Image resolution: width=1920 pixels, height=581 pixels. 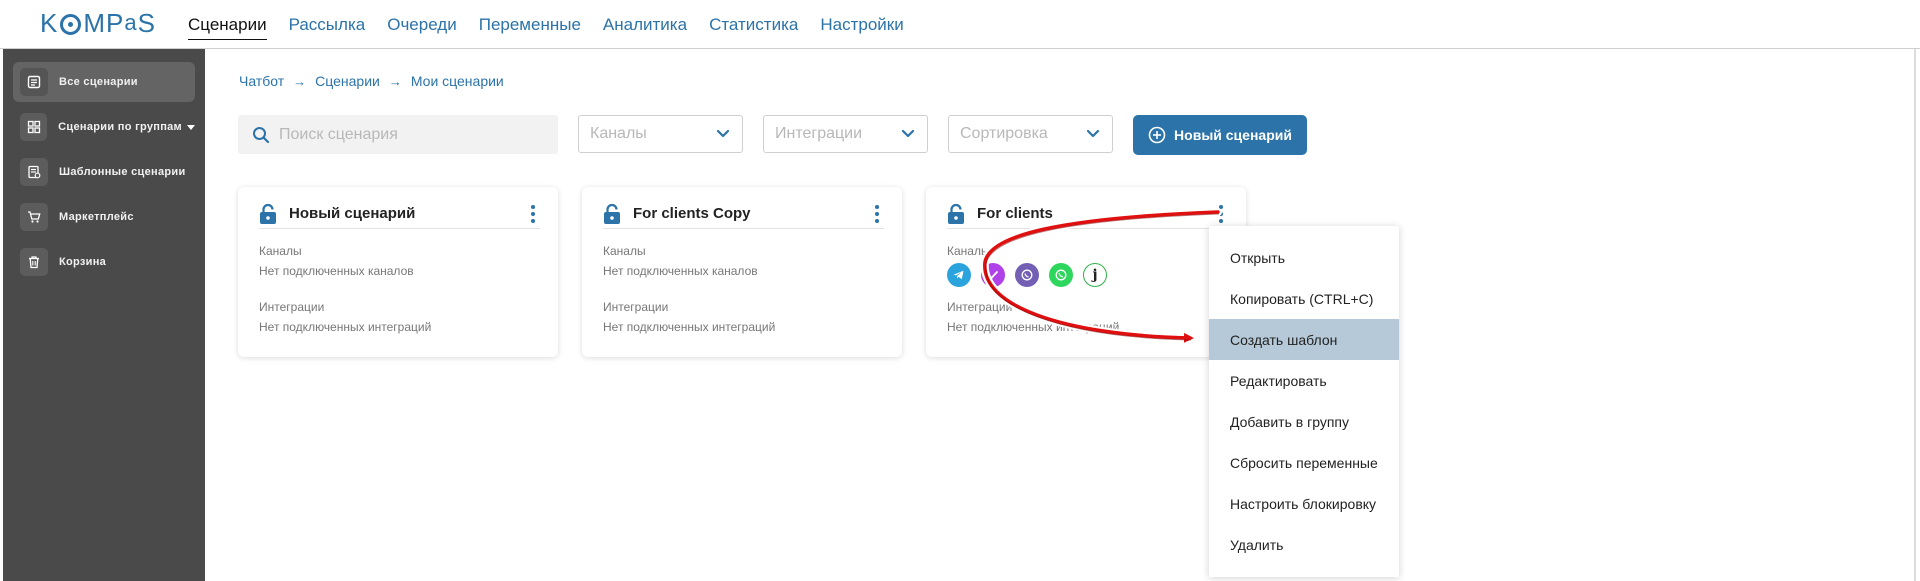 I want to click on breadcrumb-scenarios: Сценарии, so click(x=347, y=81).